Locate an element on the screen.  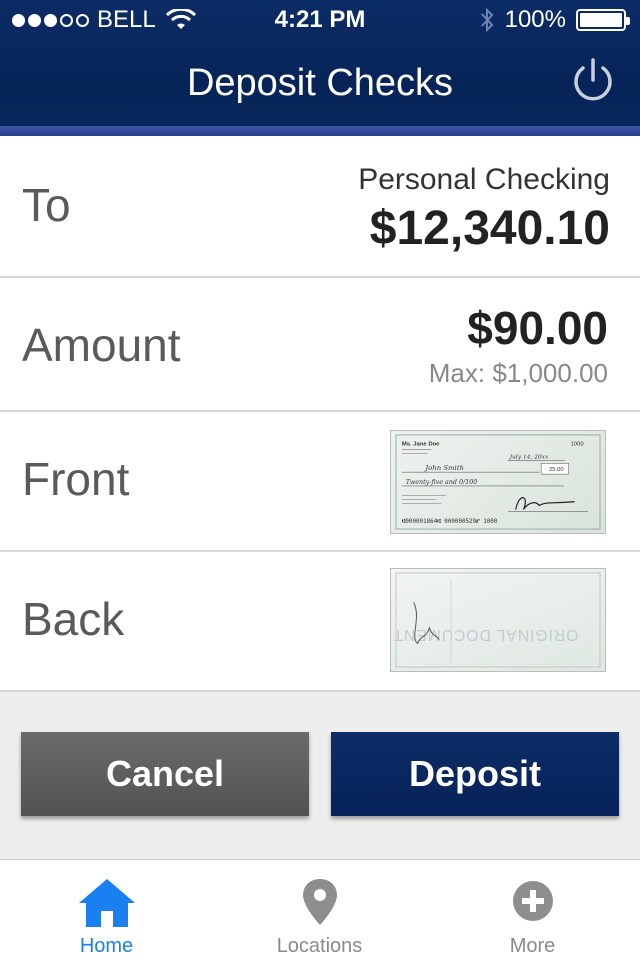
tab-more: More is located at coordinates (532, 910).